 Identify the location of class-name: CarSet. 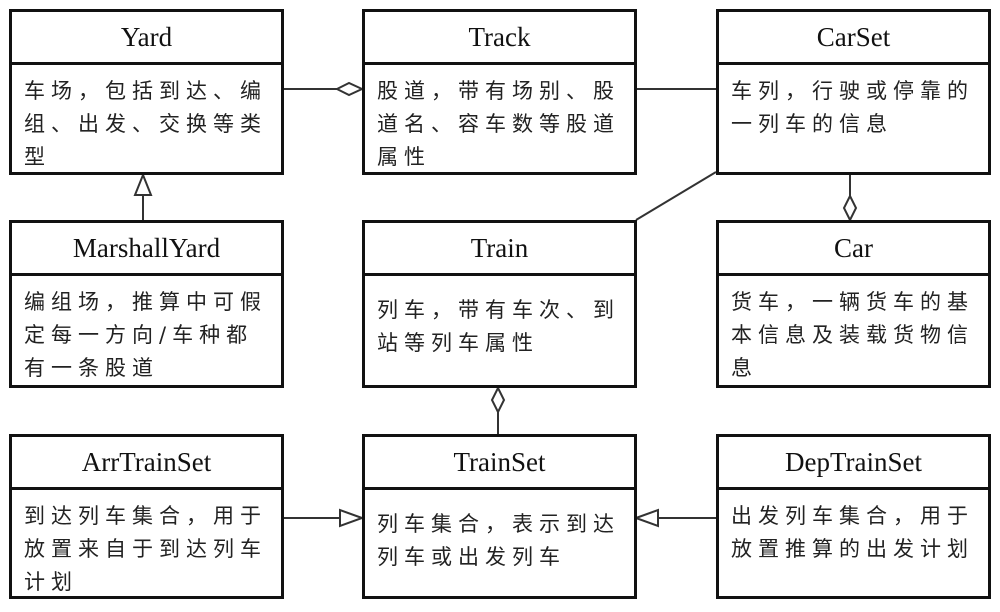
(853, 38).